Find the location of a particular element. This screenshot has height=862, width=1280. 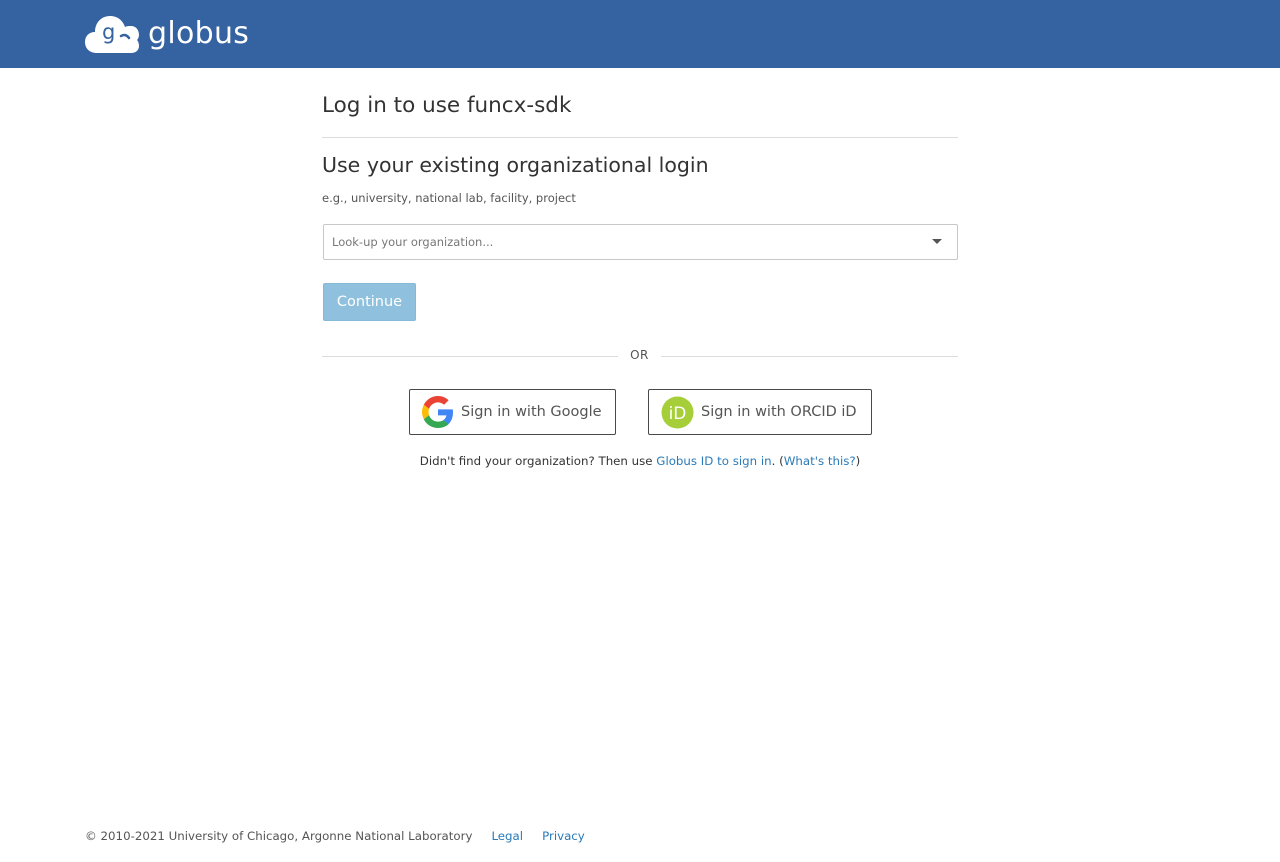

globus-id-sign-in-link: Globus ID to sign in is located at coordinates (713, 461).